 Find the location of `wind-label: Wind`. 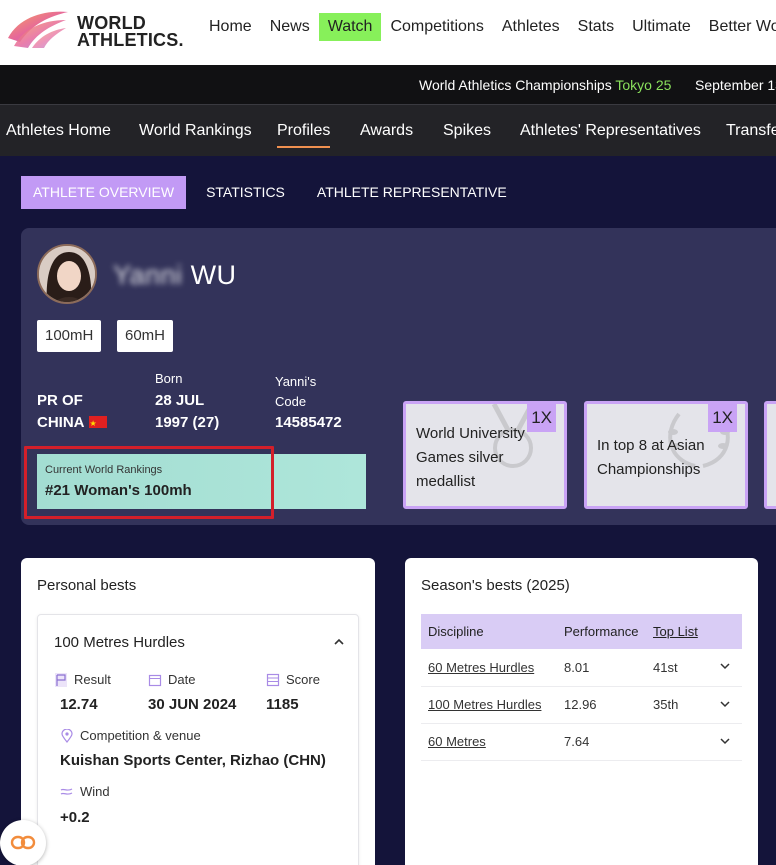

wind-label: Wind is located at coordinates (85, 791).